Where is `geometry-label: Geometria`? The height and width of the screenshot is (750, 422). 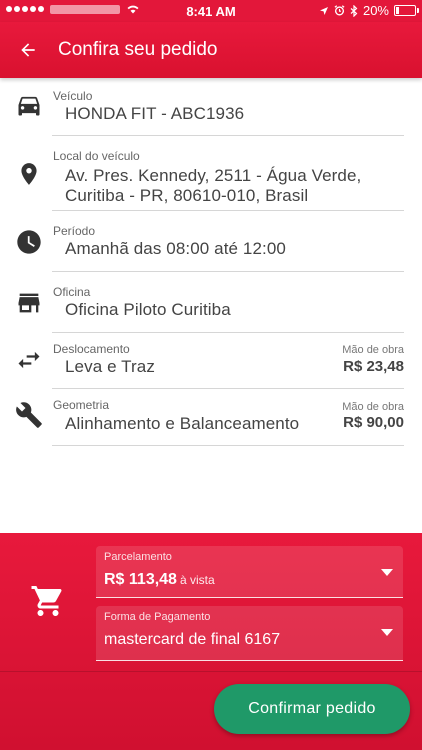 geometry-label: Geometria is located at coordinates (81, 405).